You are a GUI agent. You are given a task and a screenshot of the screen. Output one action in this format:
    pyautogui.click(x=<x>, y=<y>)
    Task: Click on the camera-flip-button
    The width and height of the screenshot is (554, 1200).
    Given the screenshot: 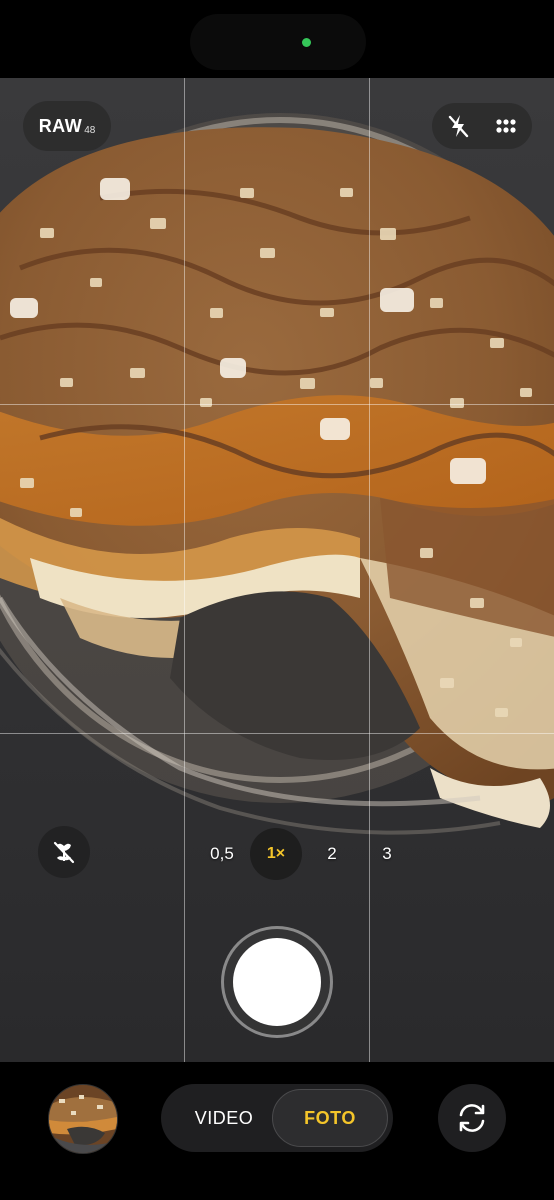 What is the action you would take?
    pyautogui.click(x=472, y=1118)
    